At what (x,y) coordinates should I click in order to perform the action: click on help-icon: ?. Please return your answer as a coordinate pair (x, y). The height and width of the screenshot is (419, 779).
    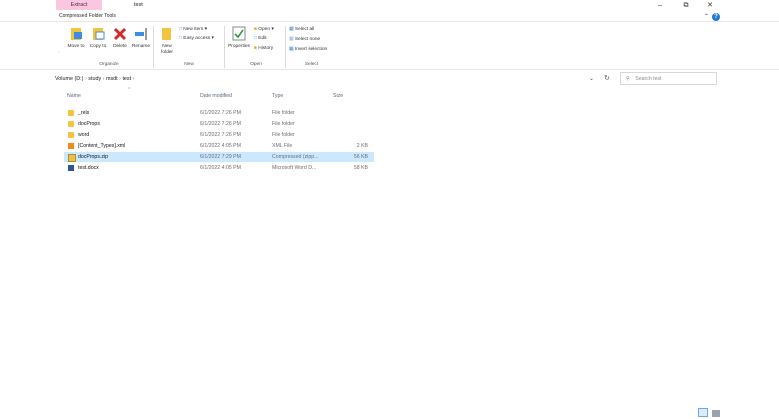
    Looking at the image, I should click on (716, 17).